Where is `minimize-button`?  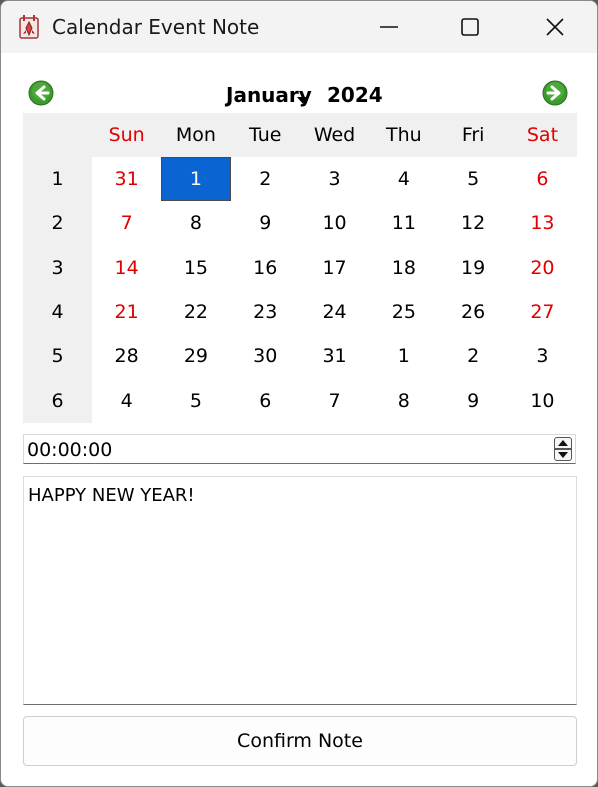
minimize-button is located at coordinates (389, 27).